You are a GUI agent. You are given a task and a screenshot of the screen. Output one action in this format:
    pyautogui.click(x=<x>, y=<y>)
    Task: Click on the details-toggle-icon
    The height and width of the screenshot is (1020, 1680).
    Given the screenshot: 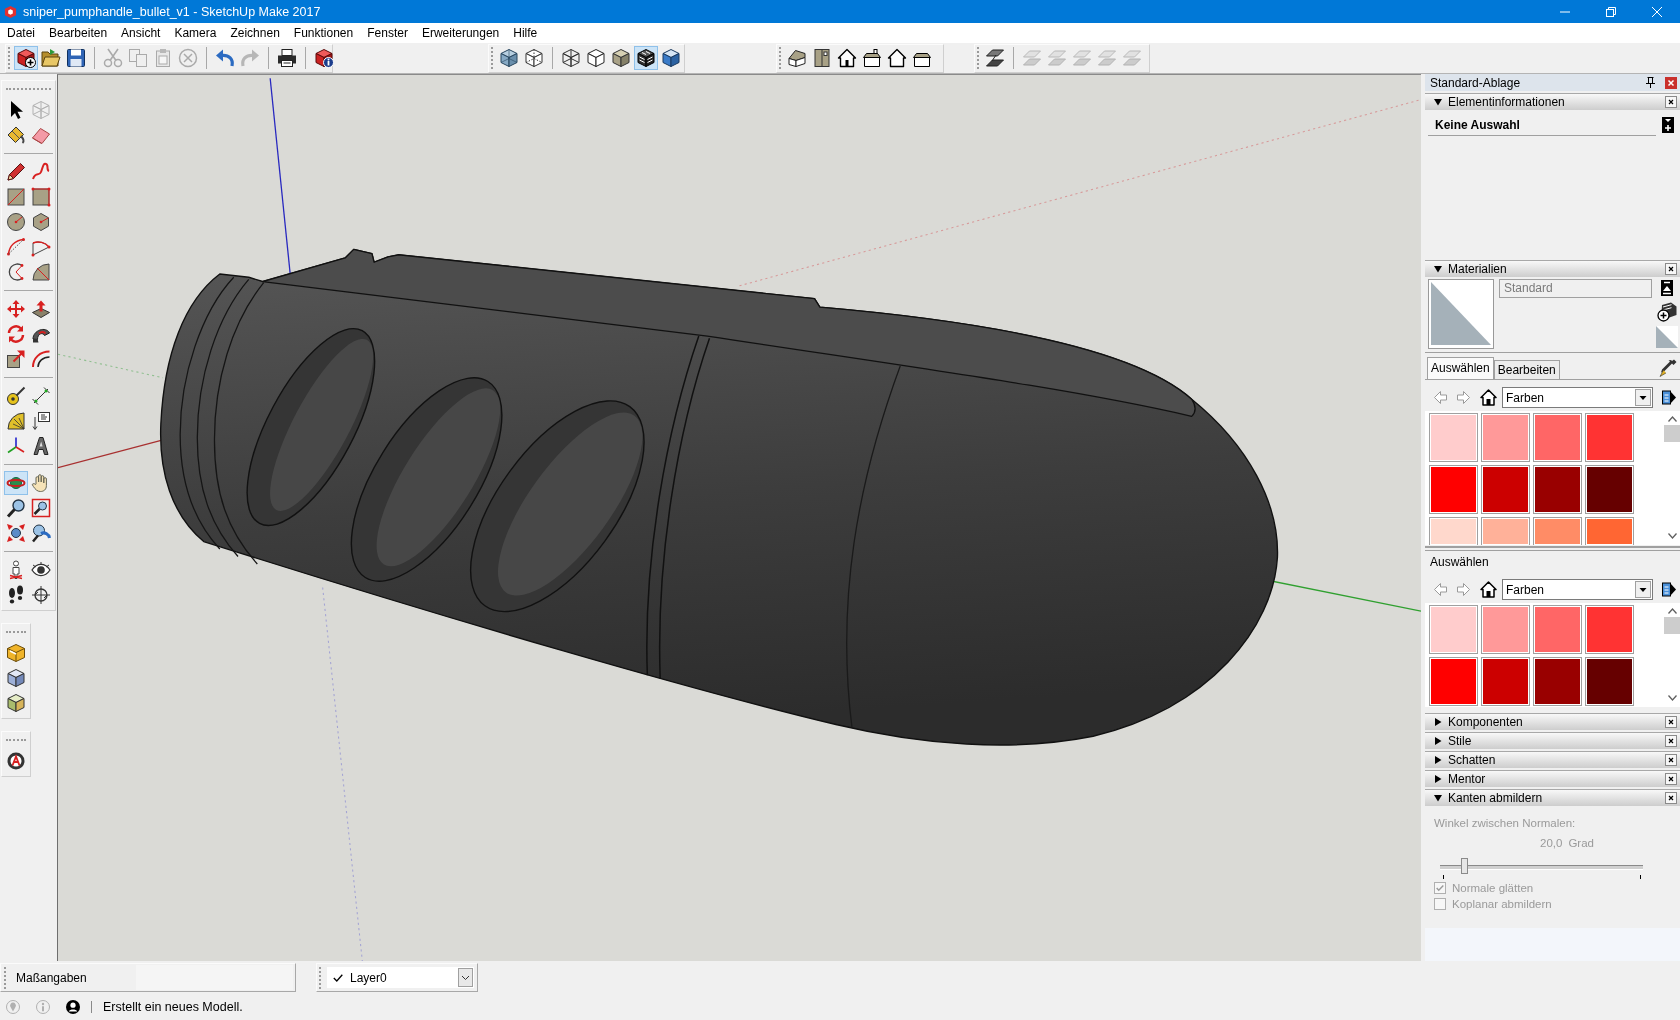 What is the action you would take?
    pyautogui.click(x=1668, y=125)
    